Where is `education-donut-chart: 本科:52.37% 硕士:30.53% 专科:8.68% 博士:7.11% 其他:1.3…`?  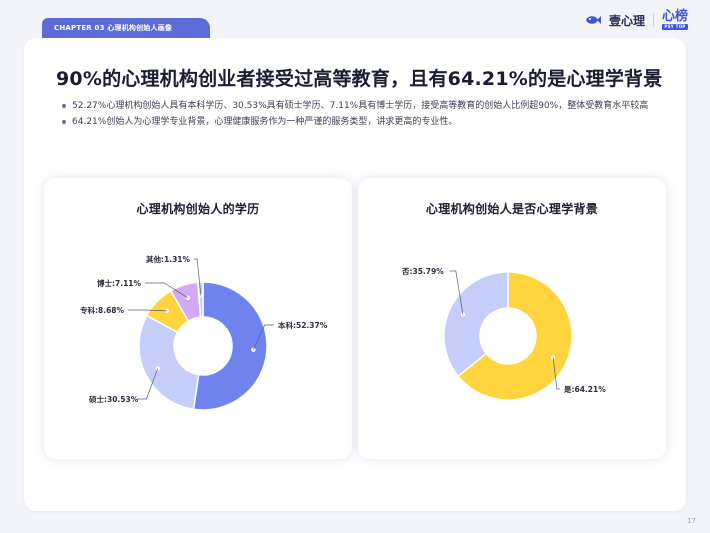 education-donut-chart: 本科:52.37% 硕士:30.53% 专科:8.68% 博士:7.11% 其他:1.3… is located at coordinates (204, 332).